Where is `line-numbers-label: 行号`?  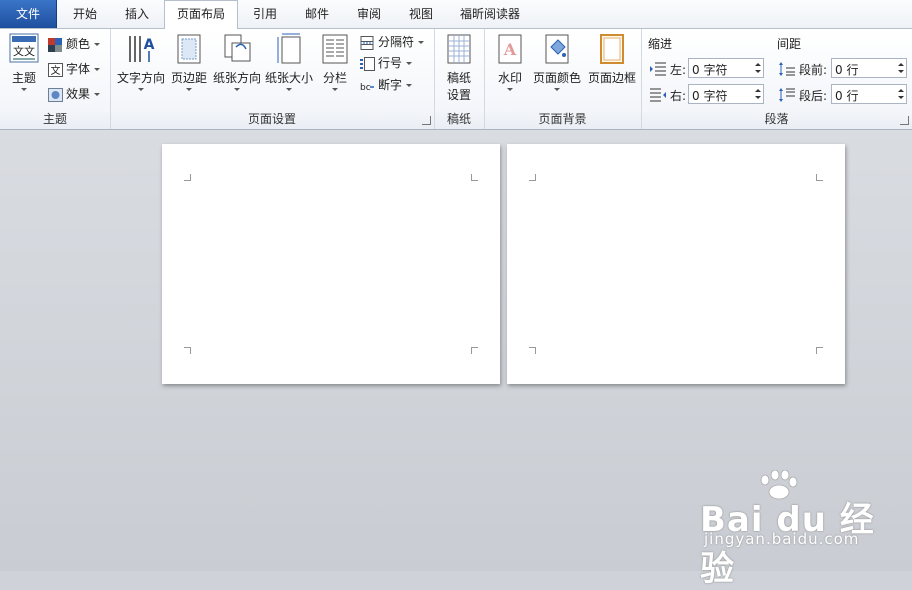
line-numbers-label: 行号 is located at coordinates (390, 63).